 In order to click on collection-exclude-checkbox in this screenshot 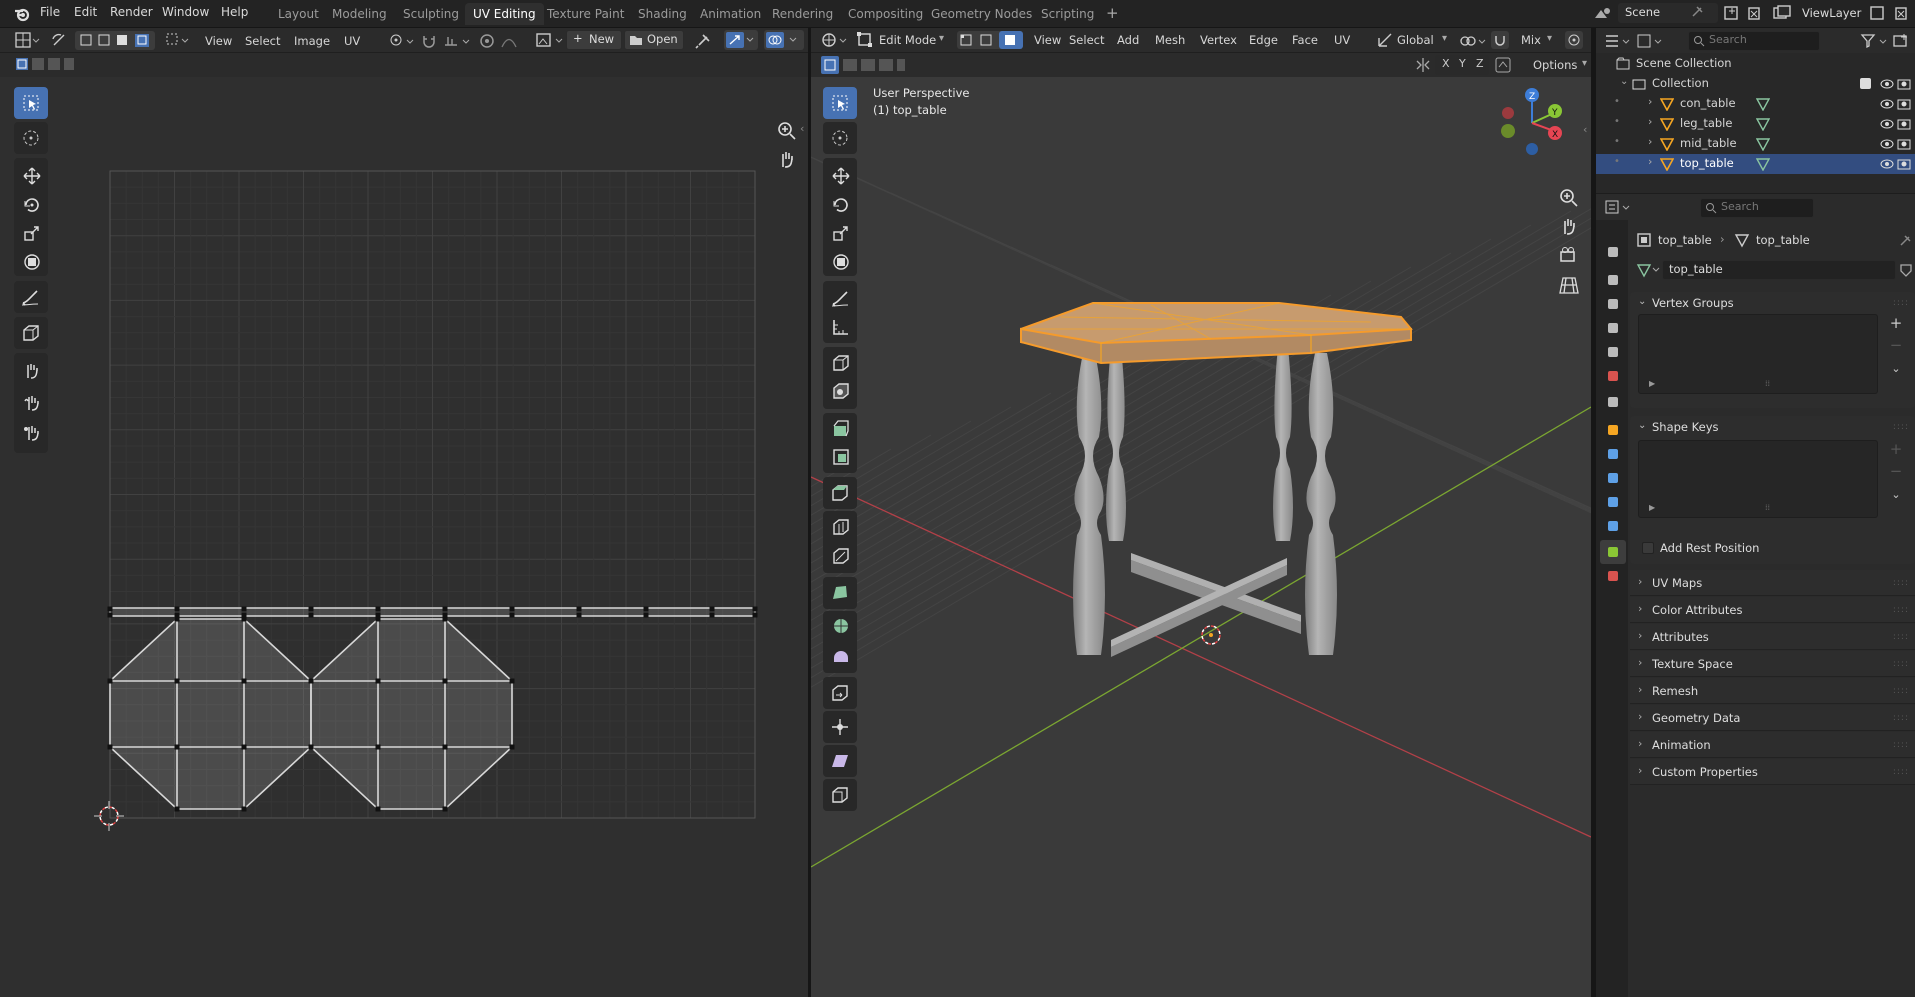, I will do `click(1865, 83)`.